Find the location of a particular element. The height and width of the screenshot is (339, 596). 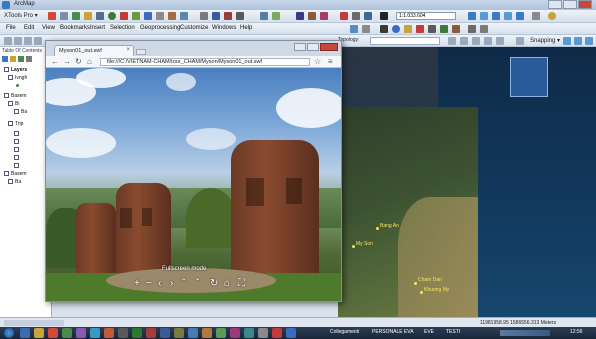

menu-selection: Selection is located at coordinates (122, 28).